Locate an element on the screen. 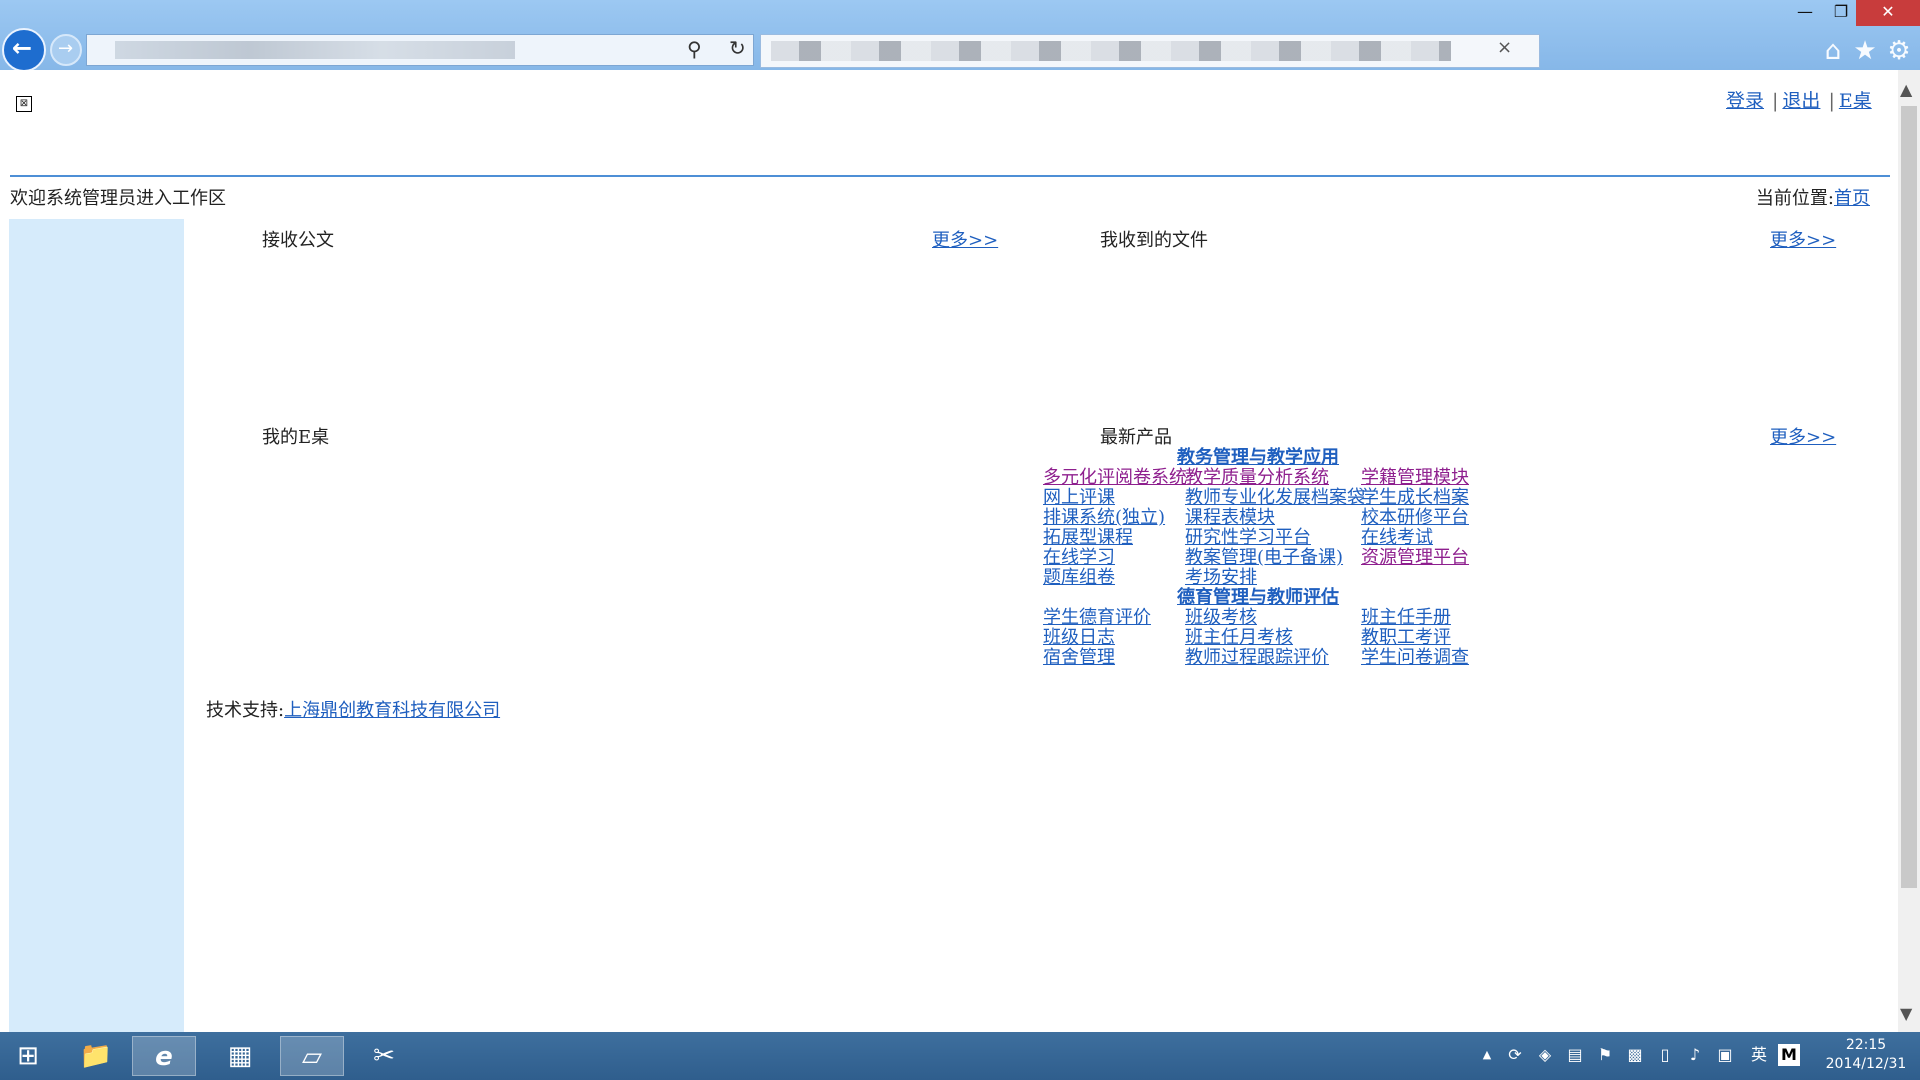 The height and width of the screenshot is (1080, 1920). support-company-link: 上海鼎创教育科技有限公司 is located at coordinates (392, 710).